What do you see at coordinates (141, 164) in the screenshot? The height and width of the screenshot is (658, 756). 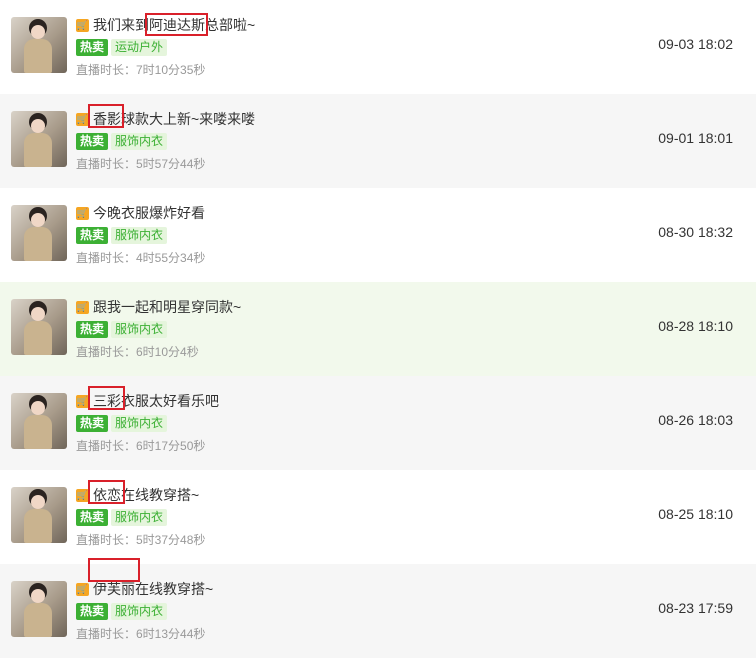 I see `live-duration: 直播时长：5时57分44秒` at bounding box center [141, 164].